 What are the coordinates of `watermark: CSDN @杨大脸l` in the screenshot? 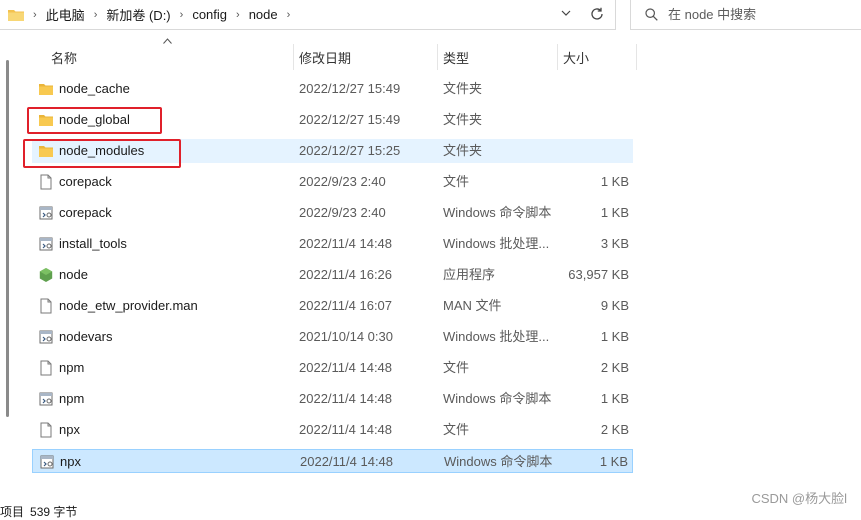 It's located at (799, 498).